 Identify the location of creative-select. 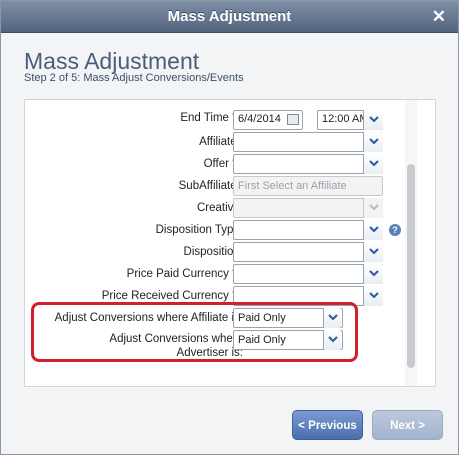
(308, 208).